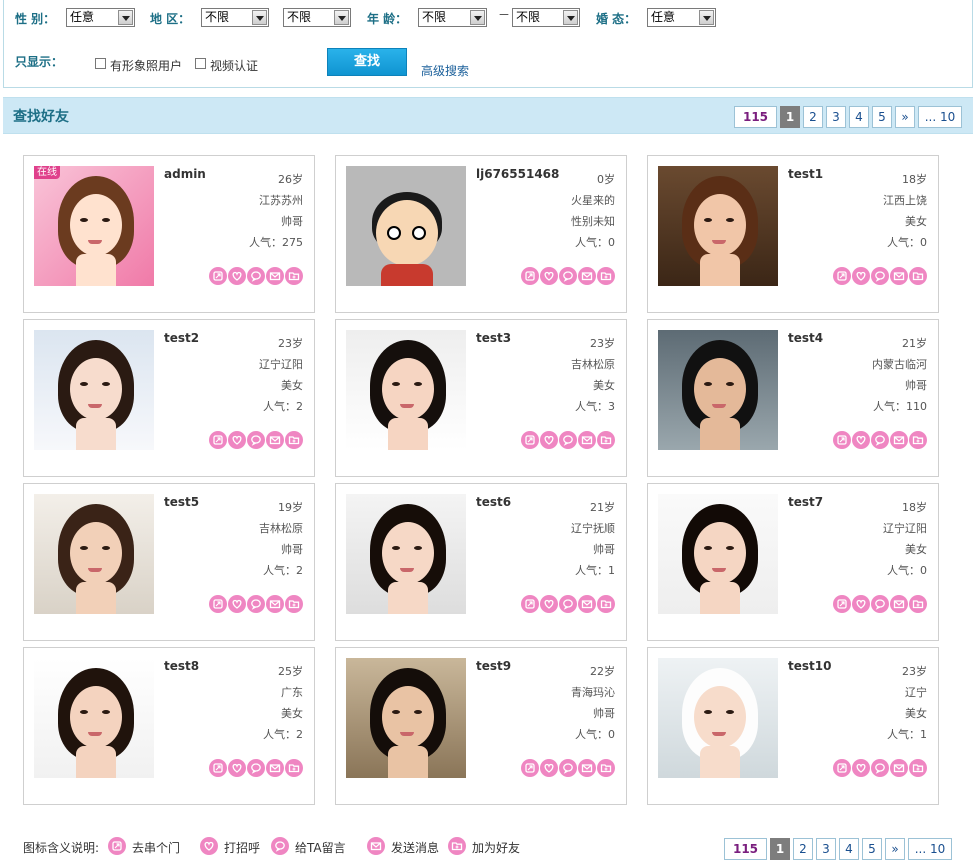 The image size is (978, 867). I want to click on marital-select: 任意, so click(681, 17).